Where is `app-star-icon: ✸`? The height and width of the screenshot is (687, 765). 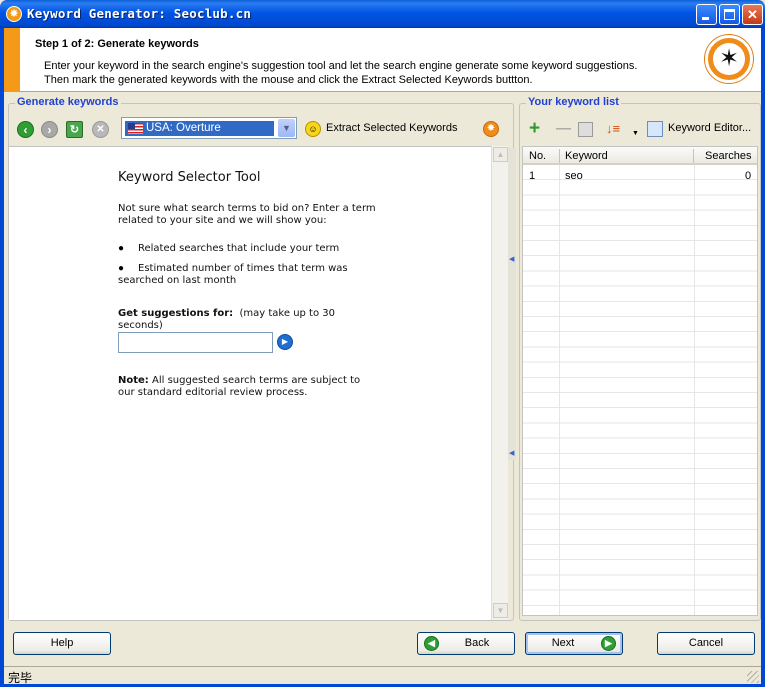 app-star-icon: ✸ is located at coordinates (14, 14).